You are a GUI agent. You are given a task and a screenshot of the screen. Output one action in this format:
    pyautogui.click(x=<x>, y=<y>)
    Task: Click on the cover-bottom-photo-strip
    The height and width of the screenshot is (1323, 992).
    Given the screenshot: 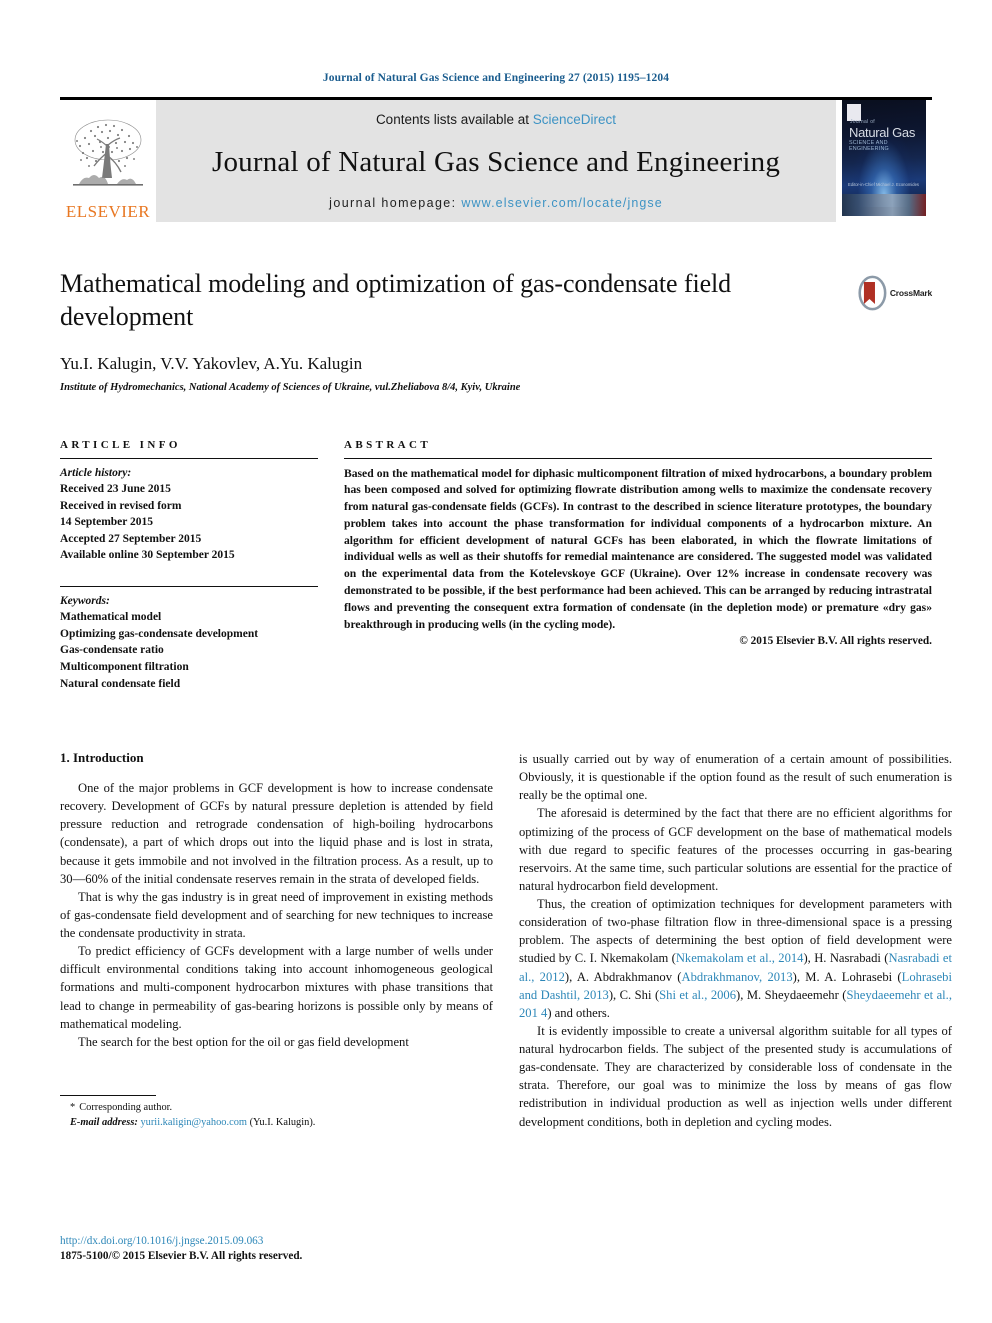 What is the action you would take?
    pyautogui.click(x=884, y=205)
    